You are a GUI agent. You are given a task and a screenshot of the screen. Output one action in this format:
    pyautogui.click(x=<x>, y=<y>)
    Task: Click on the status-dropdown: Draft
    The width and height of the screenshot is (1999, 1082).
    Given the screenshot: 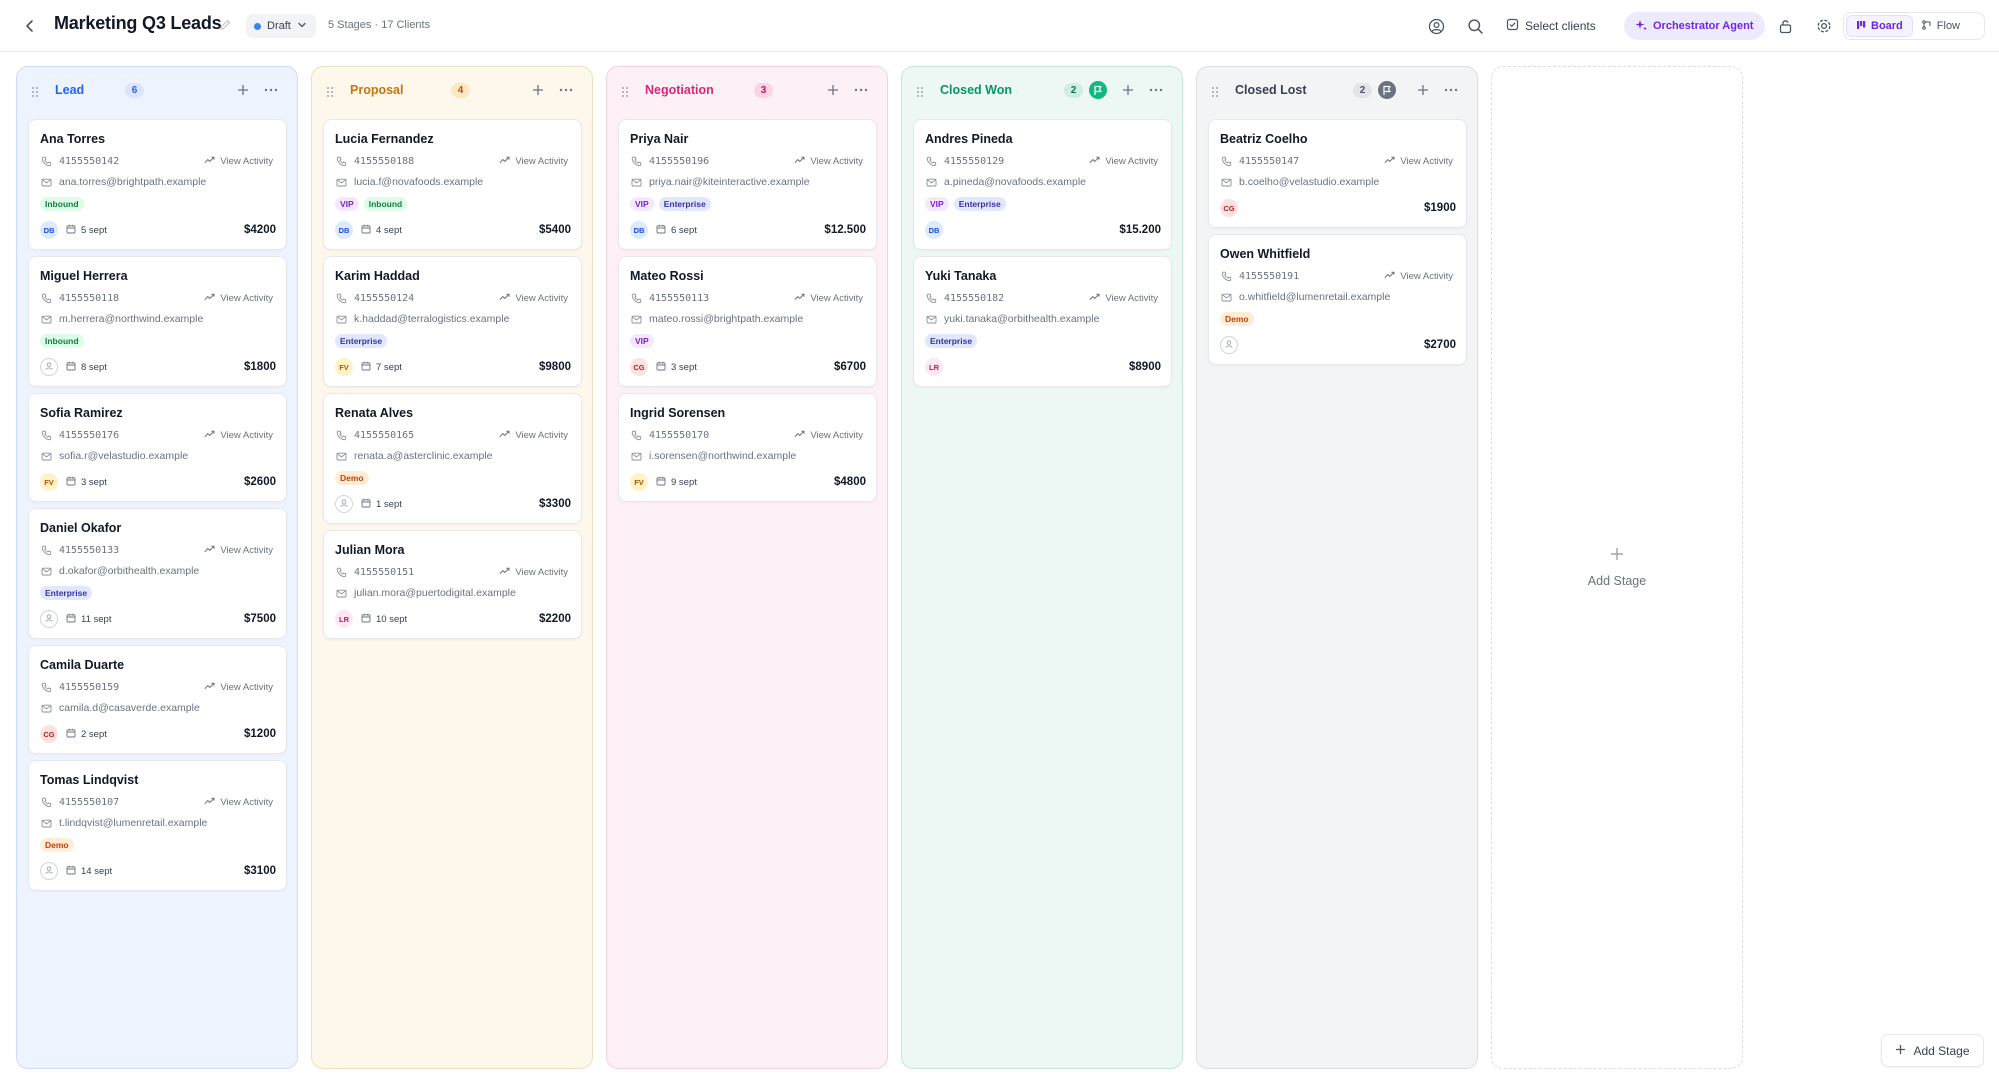 What is the action you would take?
    pyautogui.click(x=281, y=26)
    